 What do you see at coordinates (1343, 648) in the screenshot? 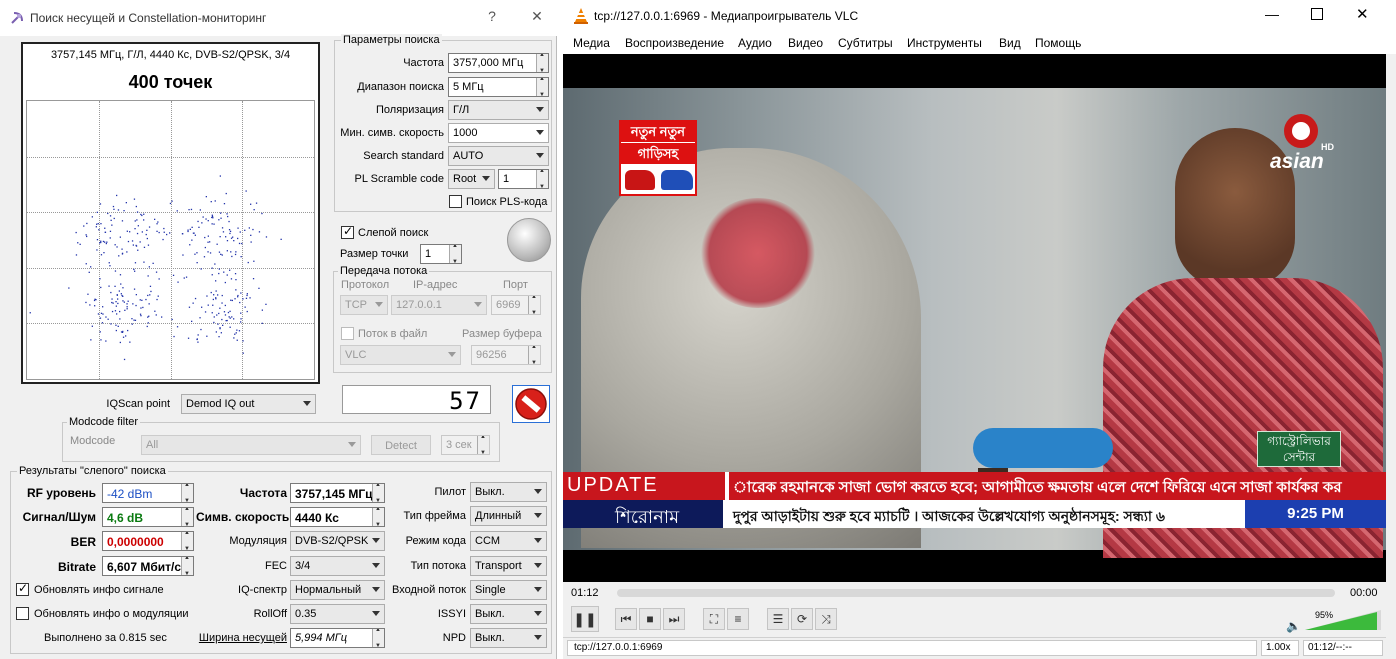
I see `status-time: 01:12/--:--` at bounding box center [1343, 648].